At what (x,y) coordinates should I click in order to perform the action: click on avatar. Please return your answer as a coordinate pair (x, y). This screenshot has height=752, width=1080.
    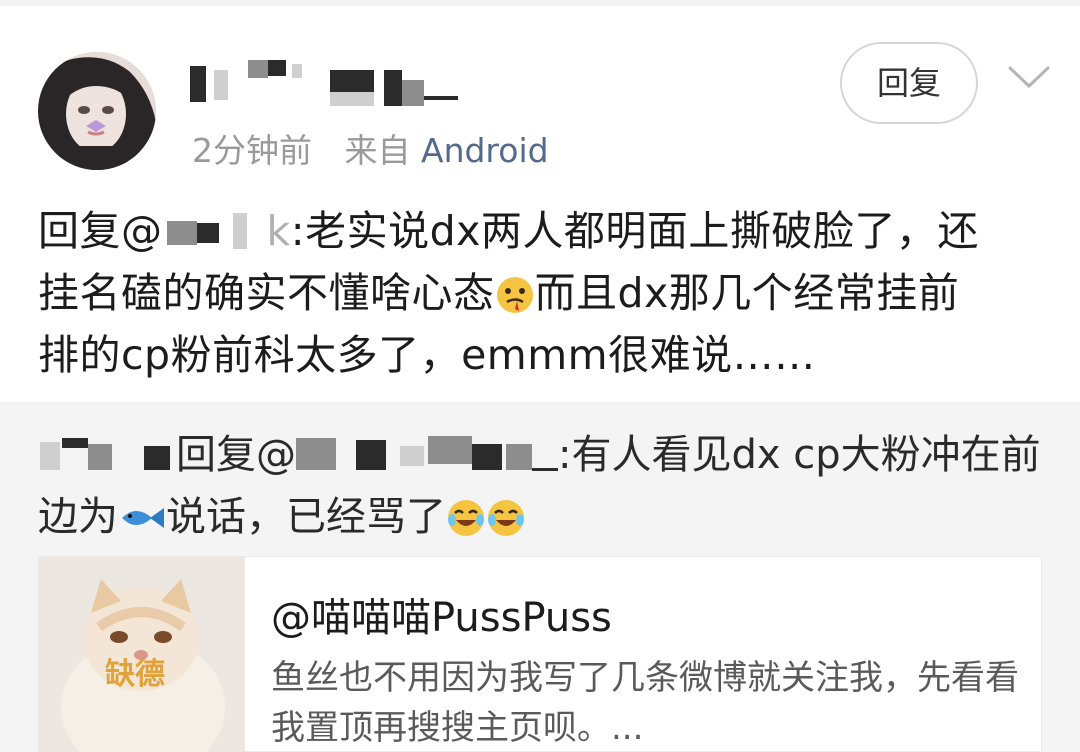
    Looking at the image, I should click on (97, 111).